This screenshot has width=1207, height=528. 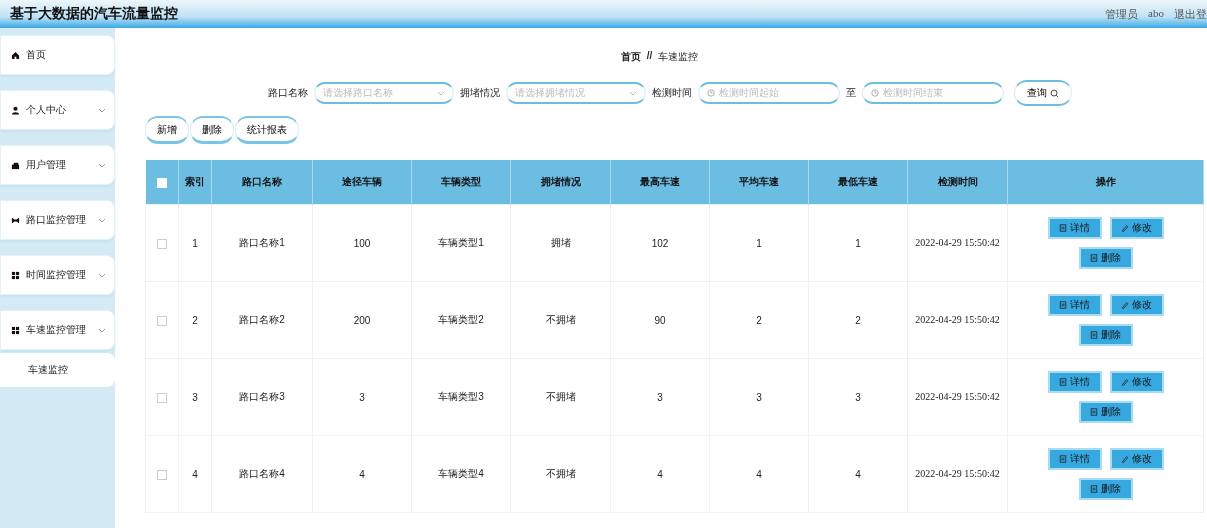 I want to click on sidebar-item: 首页, so click(x=57, y=55).